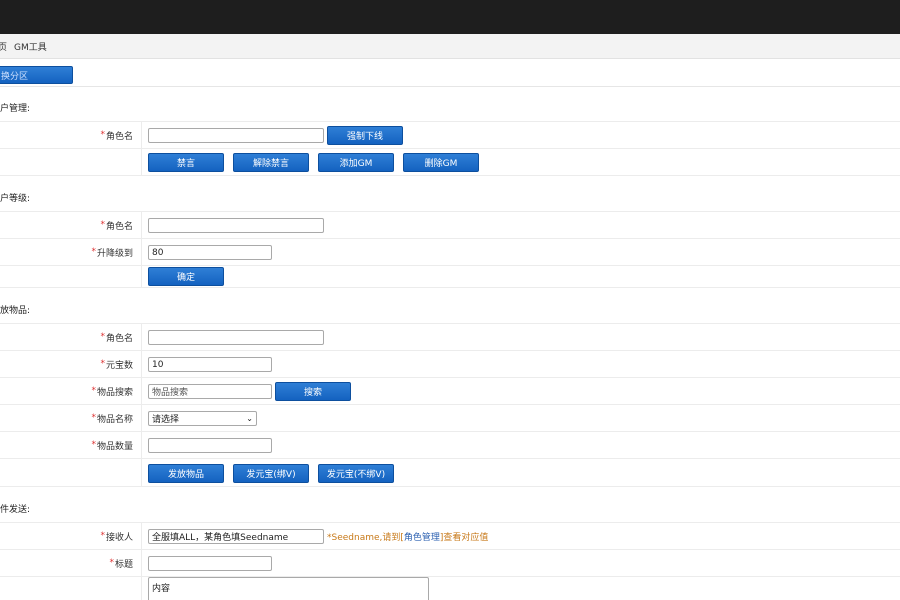 Image resolution: width=900 pixels, height=600 pixels. I want to click on field-label: 物品数量, so click(114, 446).